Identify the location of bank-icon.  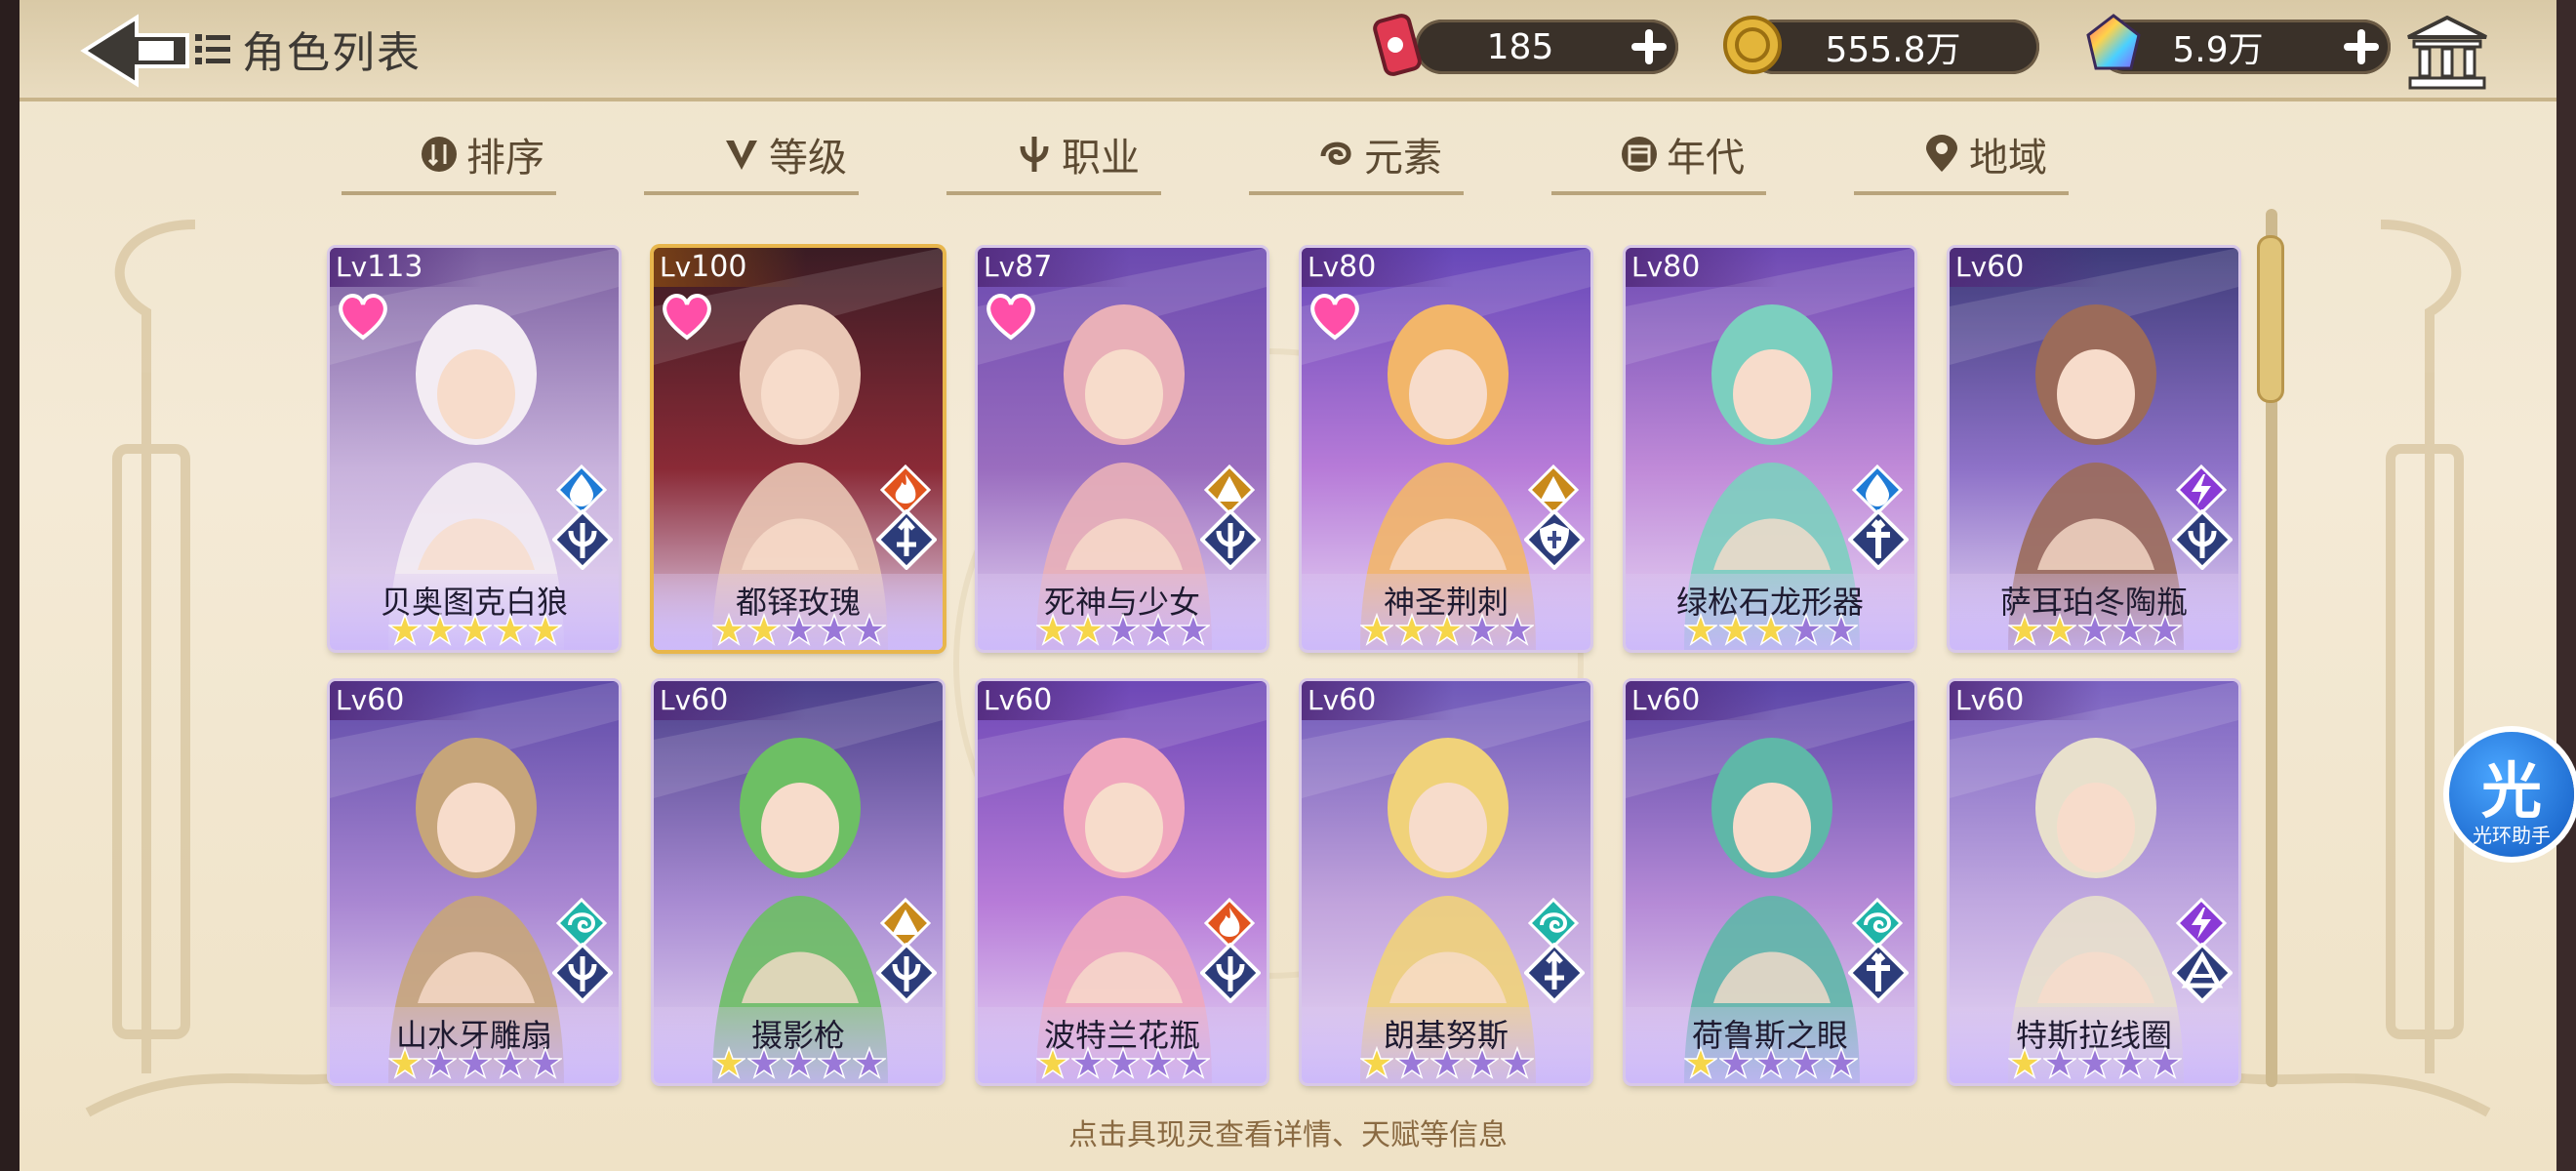
(2447, 53).